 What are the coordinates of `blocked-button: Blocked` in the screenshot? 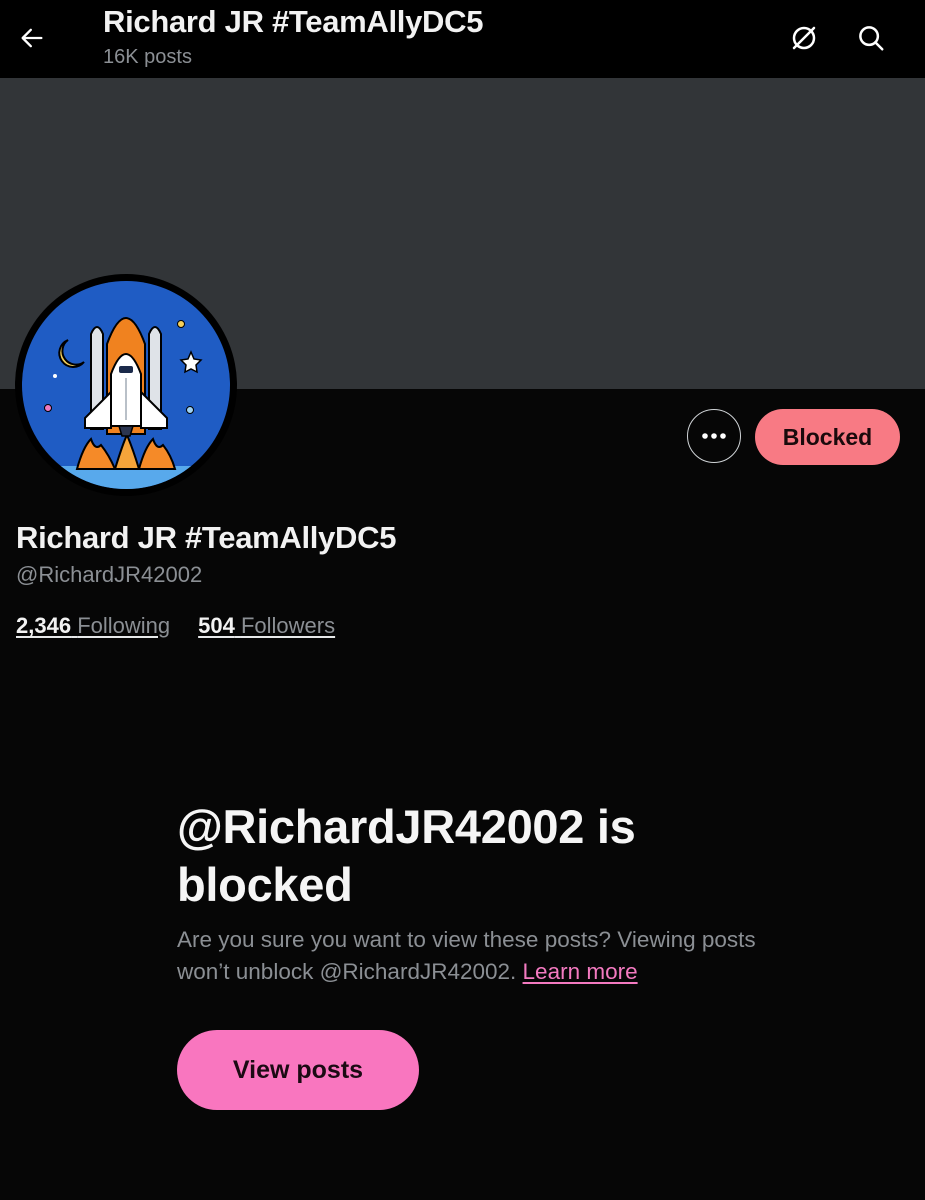 It's located at (827, 437).